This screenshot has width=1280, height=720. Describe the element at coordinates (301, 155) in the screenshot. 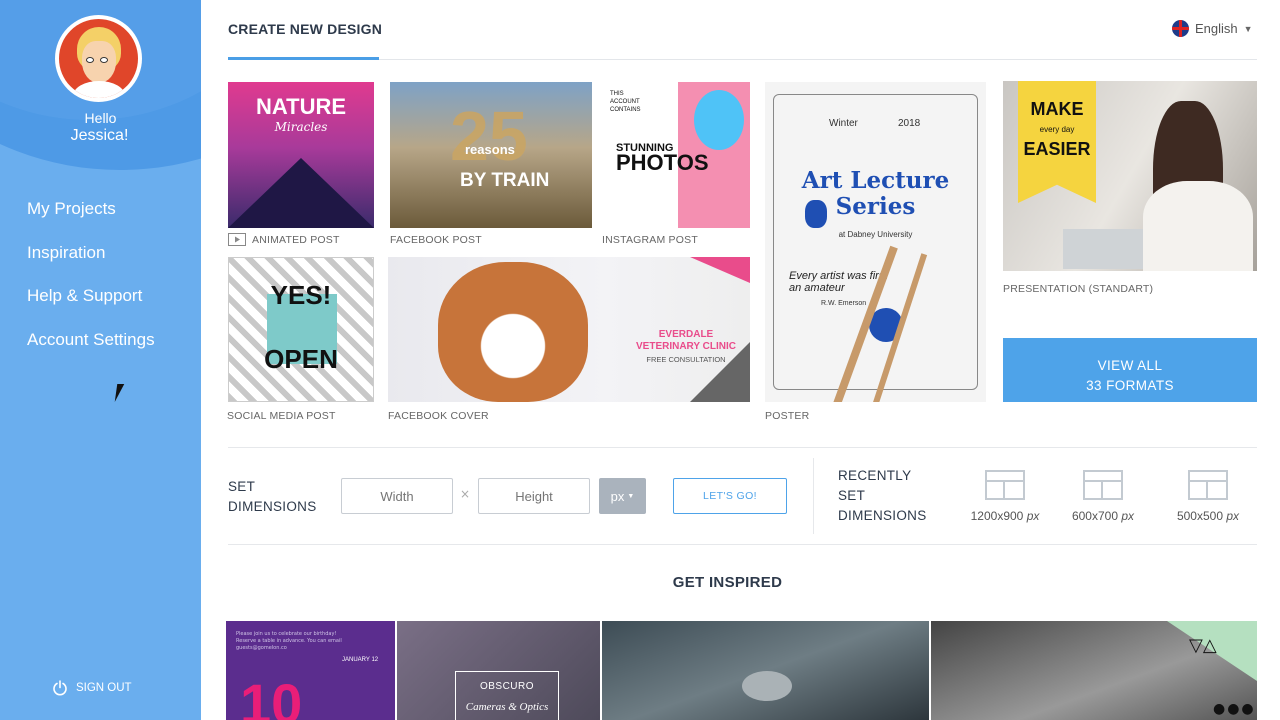

I see `template-animated-post: NATURE Miracles` at that location.